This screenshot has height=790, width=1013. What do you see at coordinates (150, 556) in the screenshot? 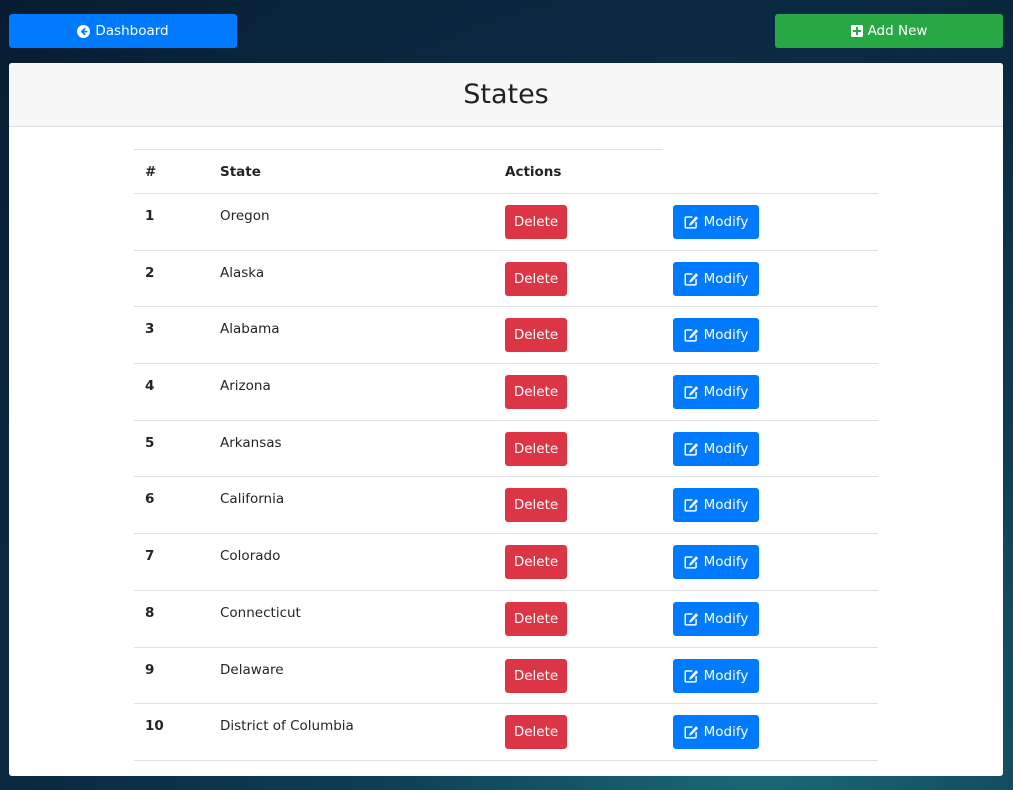
I see `row-number: 7` at bounding box center [150, 556].